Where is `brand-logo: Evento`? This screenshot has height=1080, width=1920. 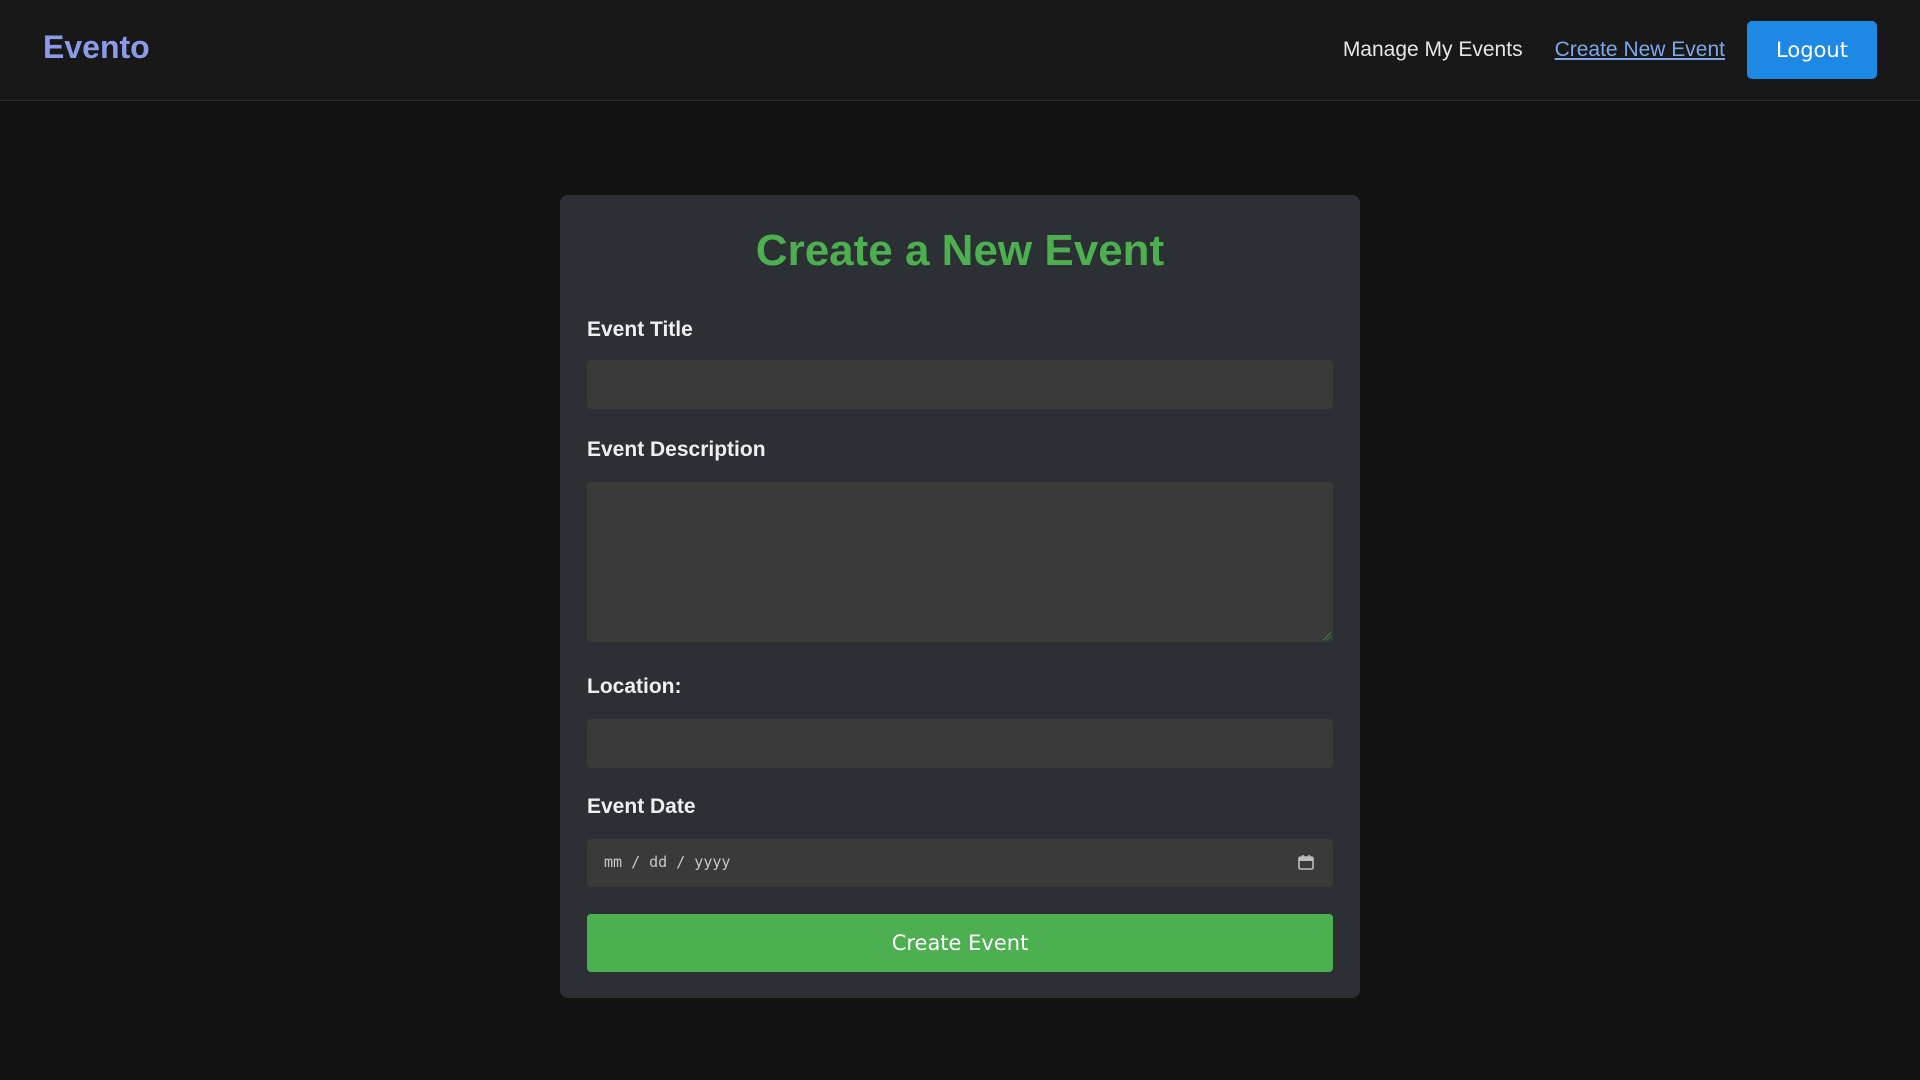 brand-logo: Evento is located at coordinates (96, 47).